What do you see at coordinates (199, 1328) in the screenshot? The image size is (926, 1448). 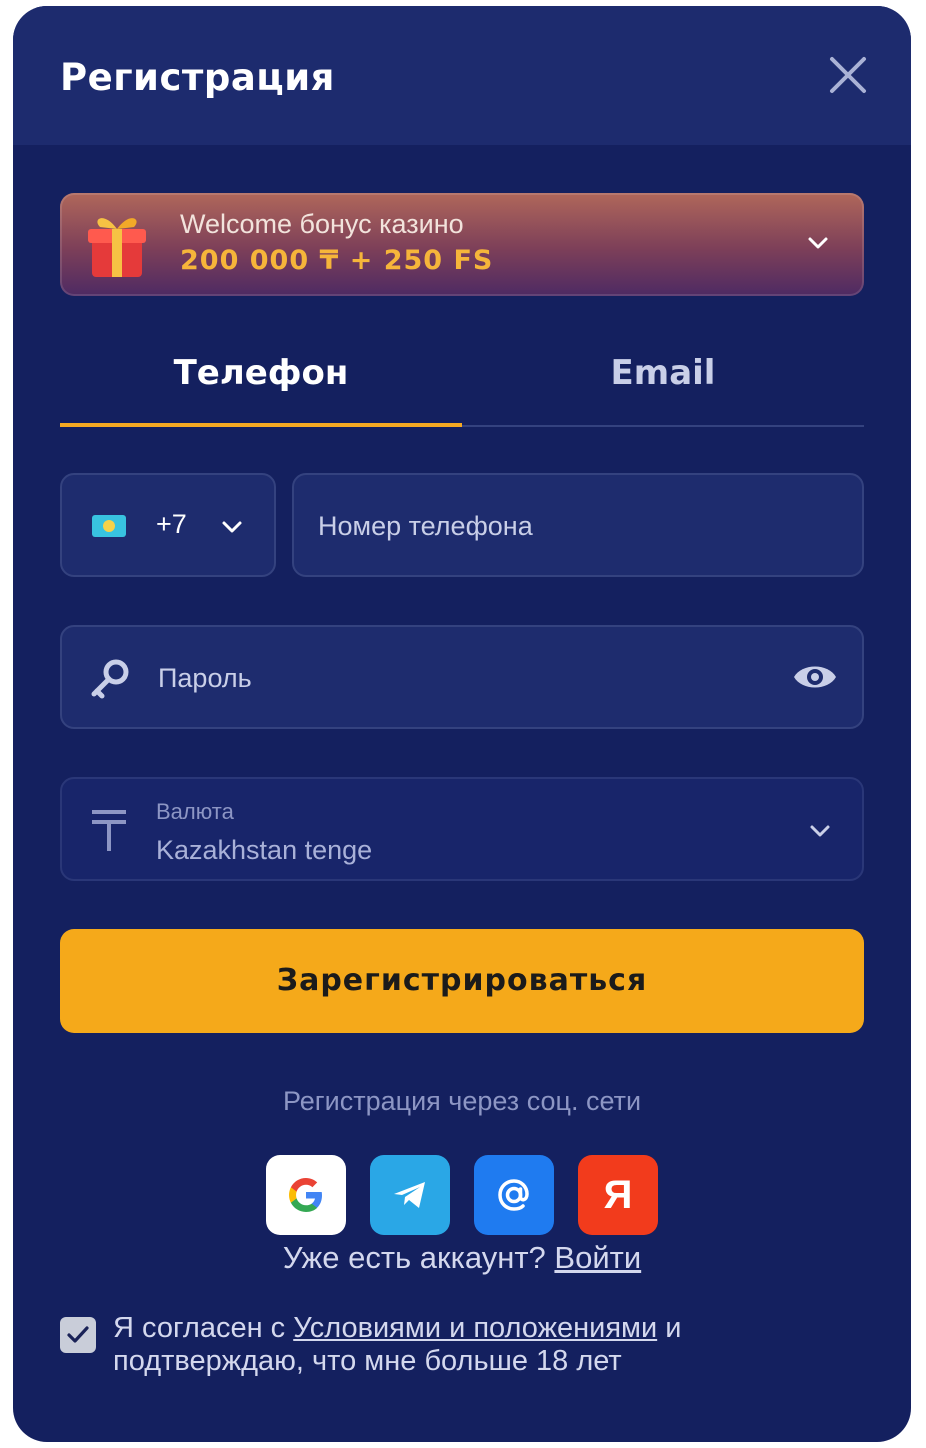 I see `agreement-before: Я согласен с` at bounding box center [199, 1328].